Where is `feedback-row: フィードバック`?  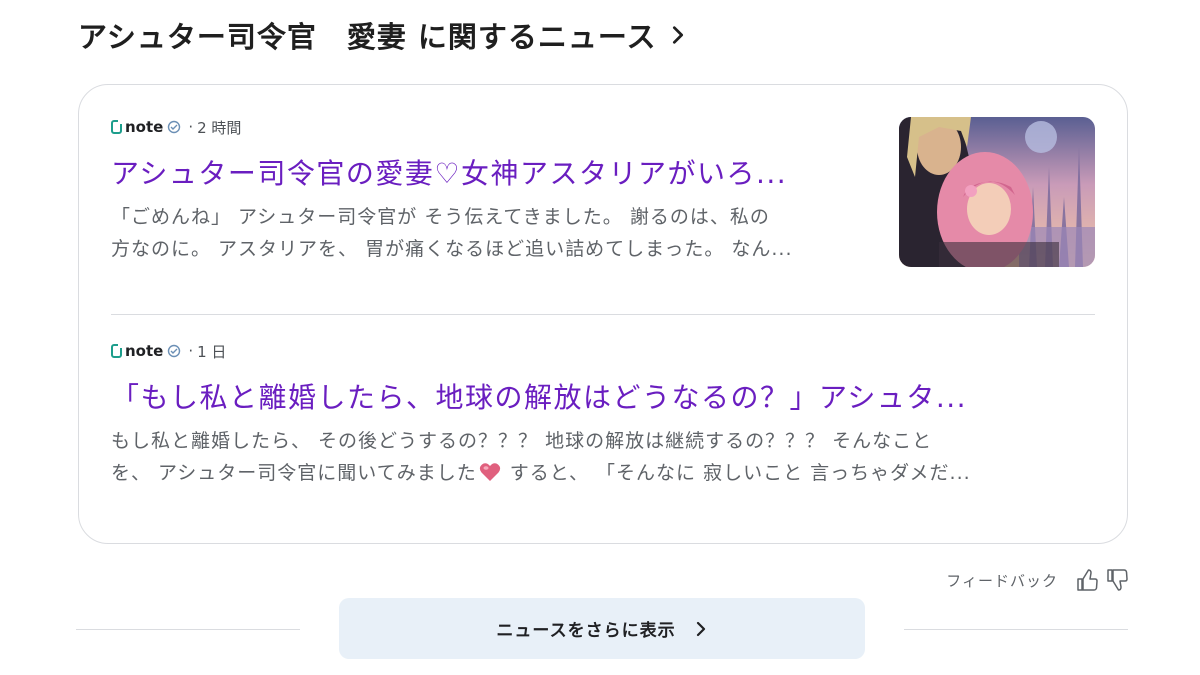 feedback-row: フィードバック is located at coordinates (1037, 580).